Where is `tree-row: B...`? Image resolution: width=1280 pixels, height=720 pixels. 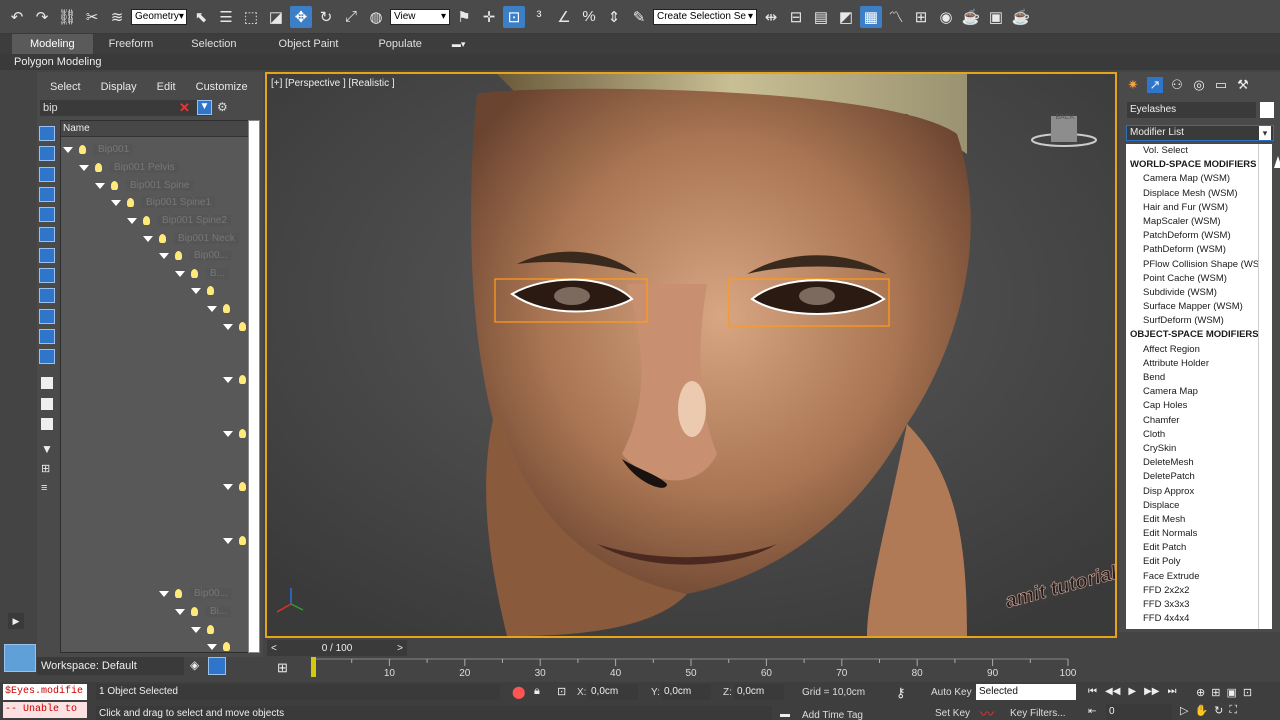 tree-row: B... is located at coordinates (202, 273).